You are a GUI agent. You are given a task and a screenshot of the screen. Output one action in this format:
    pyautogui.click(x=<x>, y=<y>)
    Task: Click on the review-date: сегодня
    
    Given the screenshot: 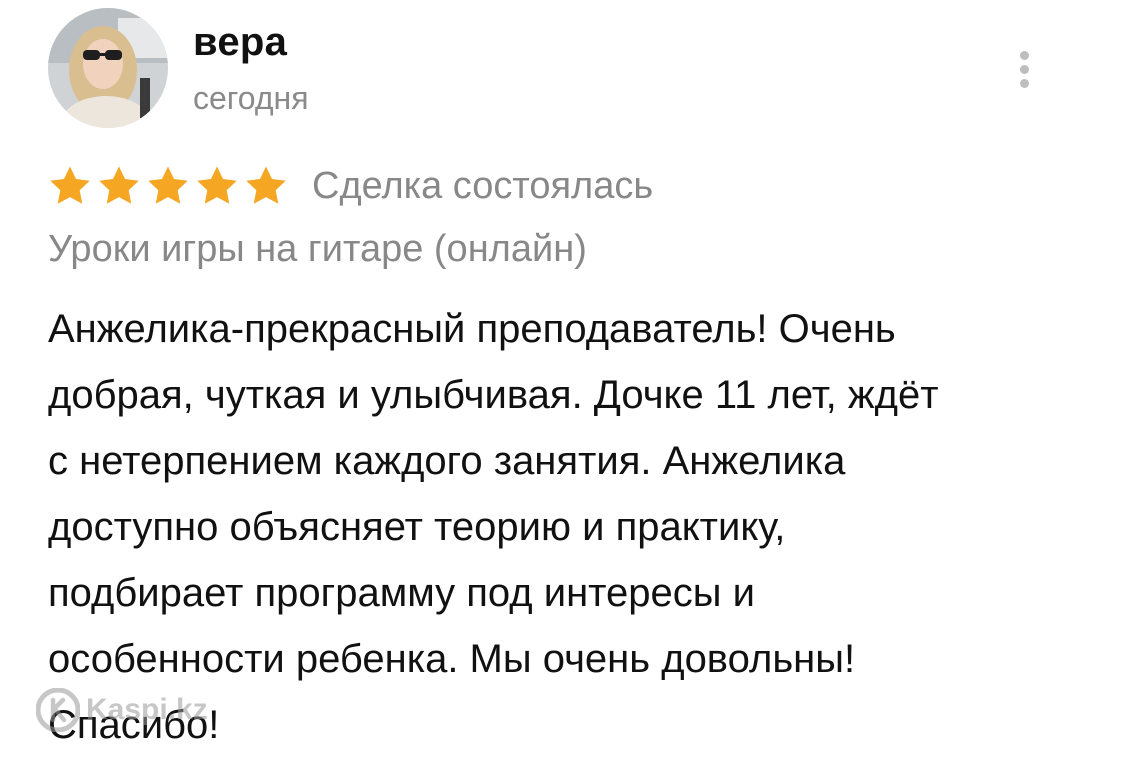 What is the action you would take?
    pyautogui.click(x=251, y=98)
    